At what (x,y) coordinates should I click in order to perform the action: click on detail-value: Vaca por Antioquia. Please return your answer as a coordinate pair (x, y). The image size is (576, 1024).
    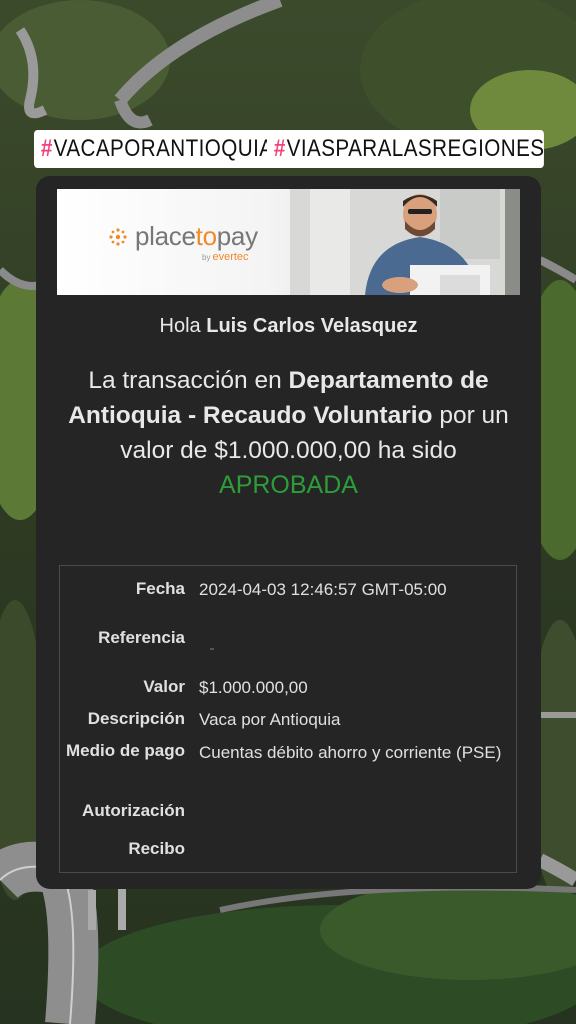
    Looking at the image, I should click on (270, 719).